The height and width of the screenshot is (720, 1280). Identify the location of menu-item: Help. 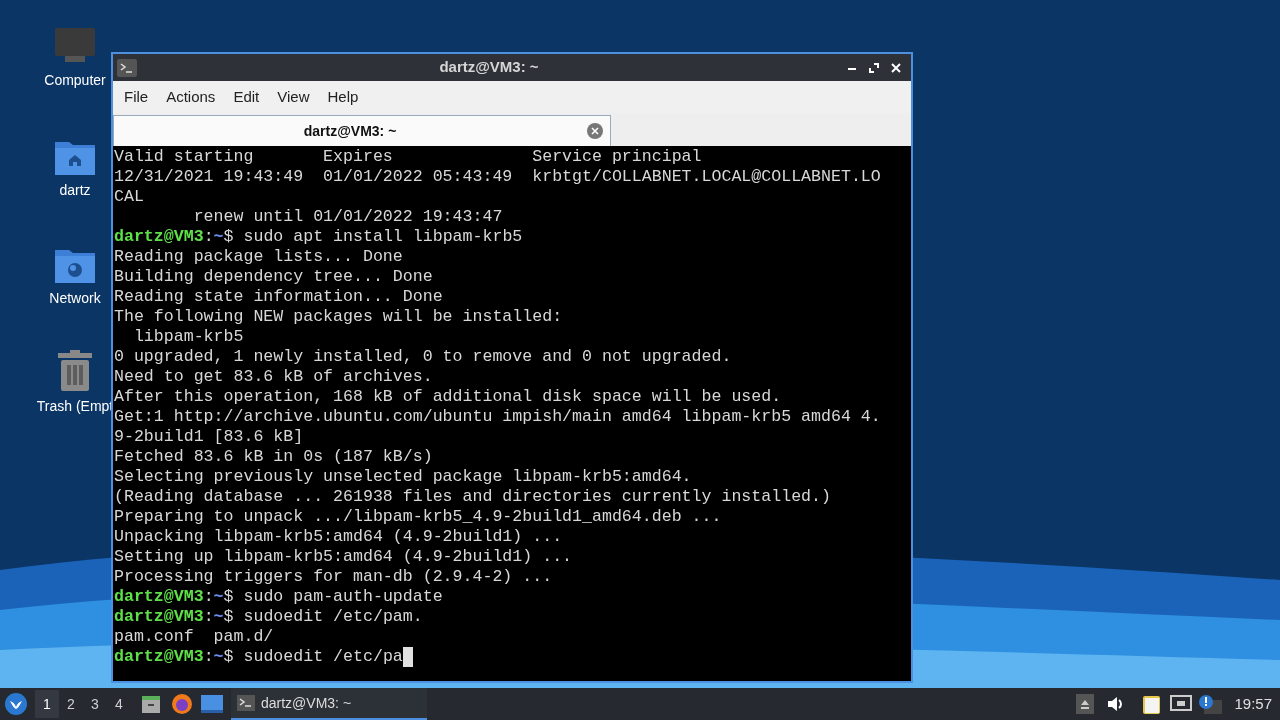
(343, 97).